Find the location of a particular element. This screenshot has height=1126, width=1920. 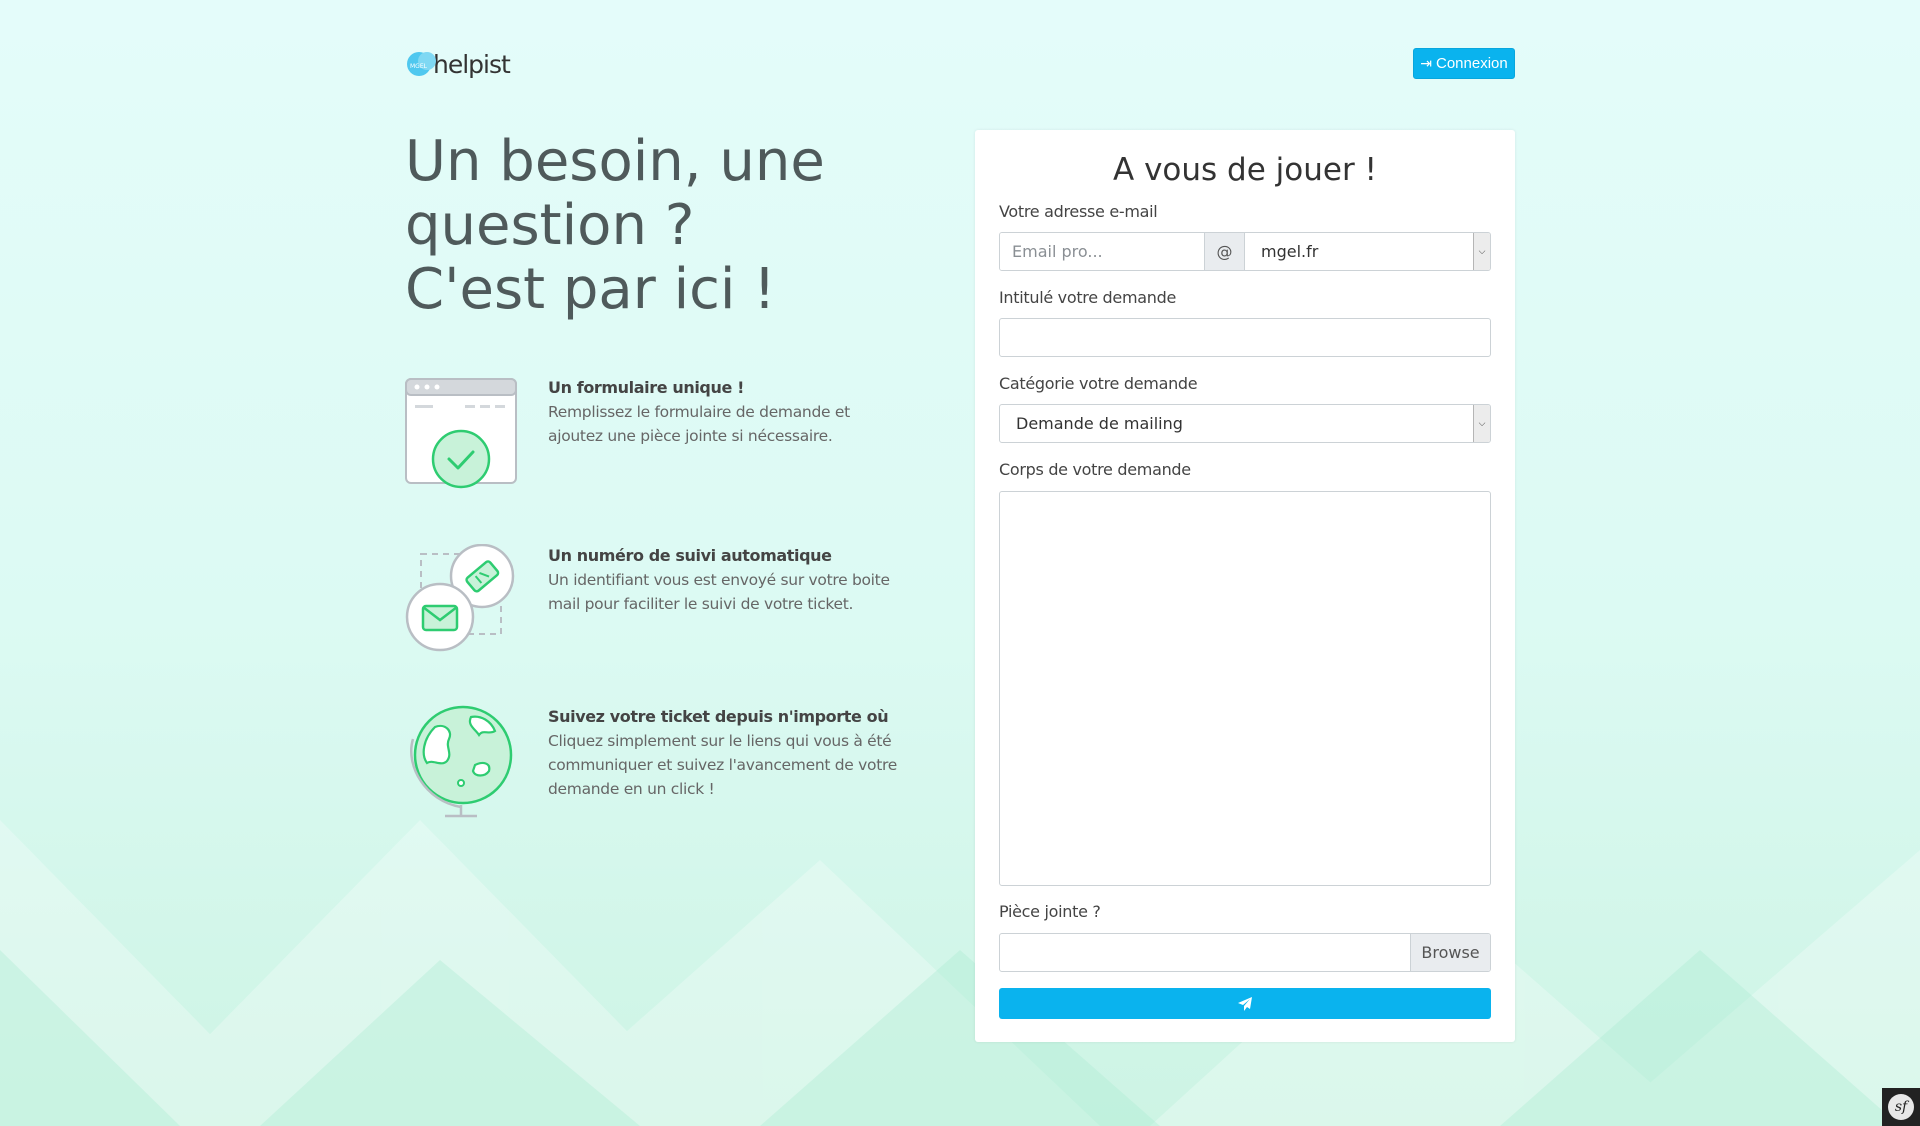

paper-plane-icon is located at coordinates (1245, 1003).